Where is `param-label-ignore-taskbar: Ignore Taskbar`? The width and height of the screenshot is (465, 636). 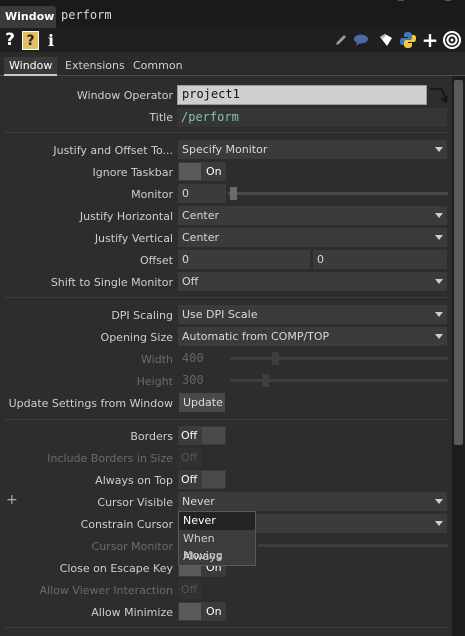
param-label-ignore-taskbar: Ignore Taskbar is located at coordinates (132, 172).